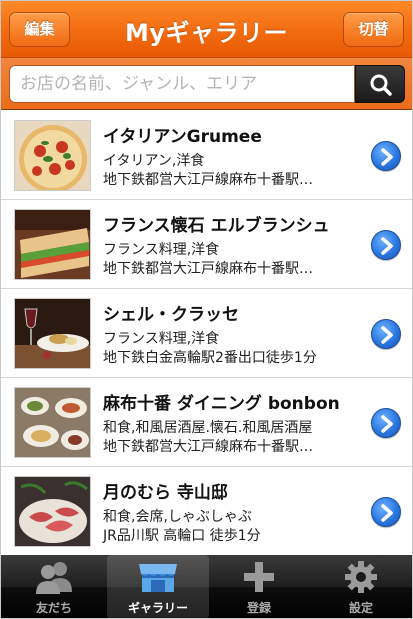 This screenshot has height=619, width=413. Describe the element at coordinates (360, 608) in the screenshot. I see `tab-label: 設定` at that location.